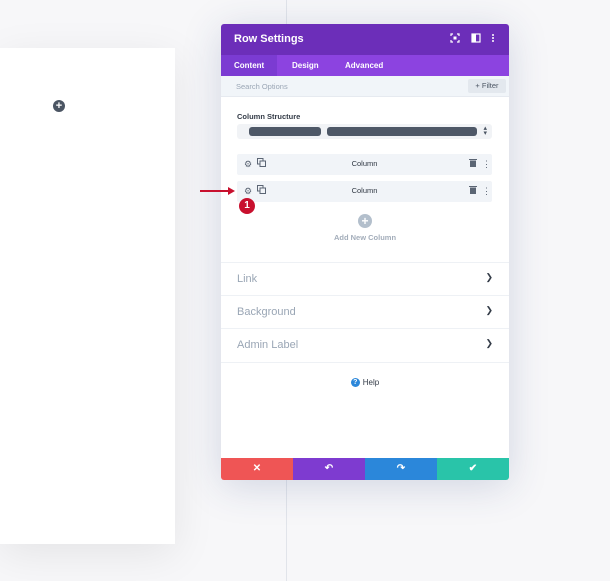 Image resolution: width=610 pixels, height=581 pixels. What do you see at coordinates (355, 383) in the screenshot?
I see `question-icon: ?` at bounding box center [355, 383].